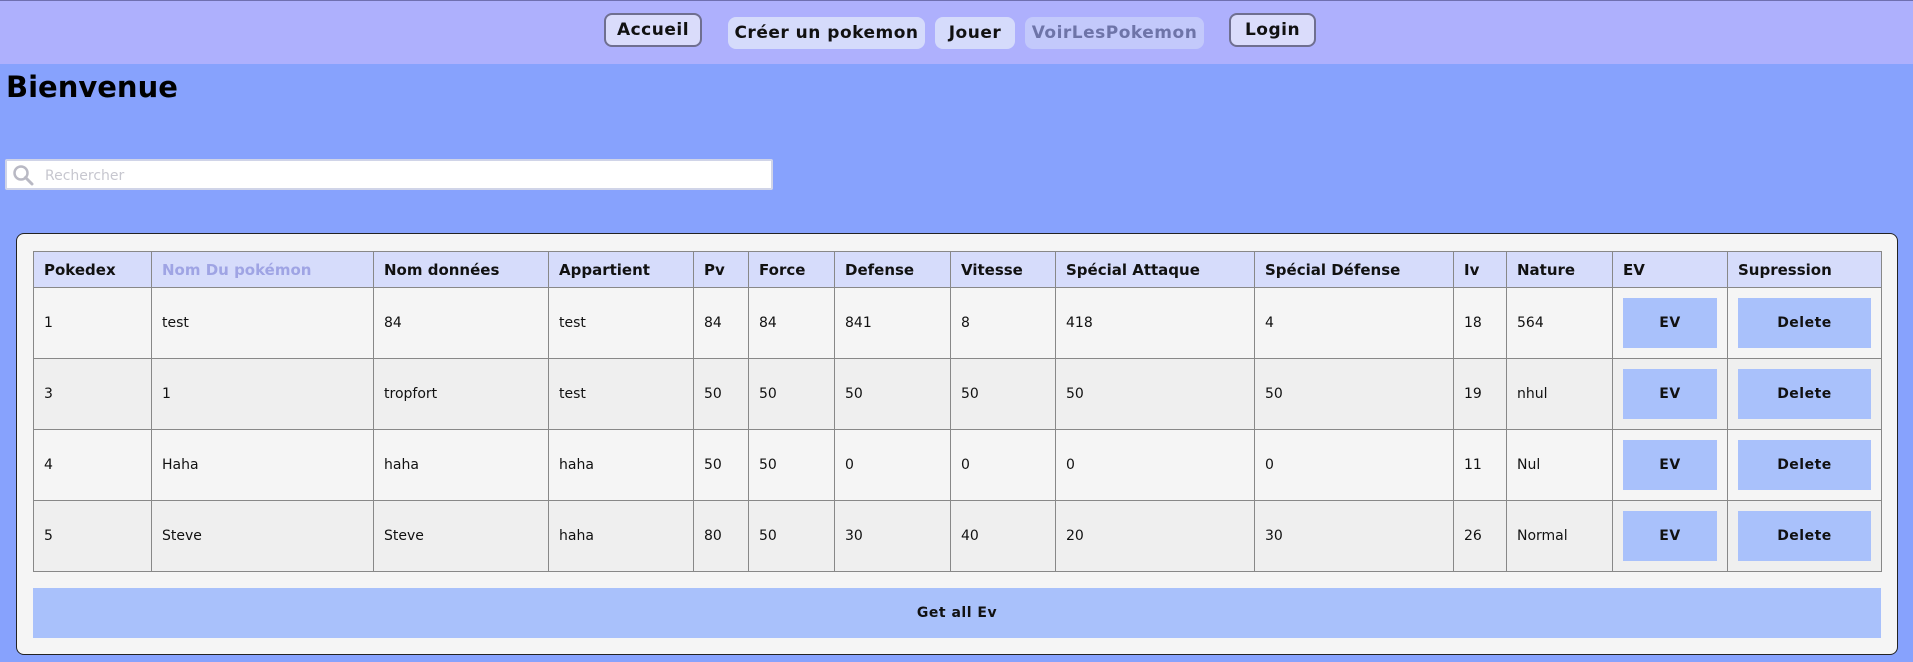 Image resolution: width=1913 pixels, height=662 pixels. Describe the element at coordinates (92, 536) in the screenshot. I see `cell-pokedex: 5` at that location.